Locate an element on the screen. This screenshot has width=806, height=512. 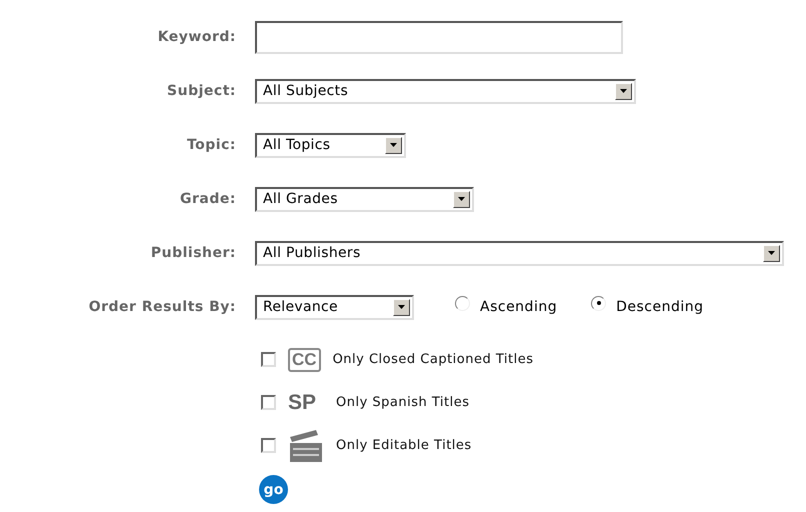
checkbox-label: Only Closed Captioned Titles is located at coordinates (433, 359).